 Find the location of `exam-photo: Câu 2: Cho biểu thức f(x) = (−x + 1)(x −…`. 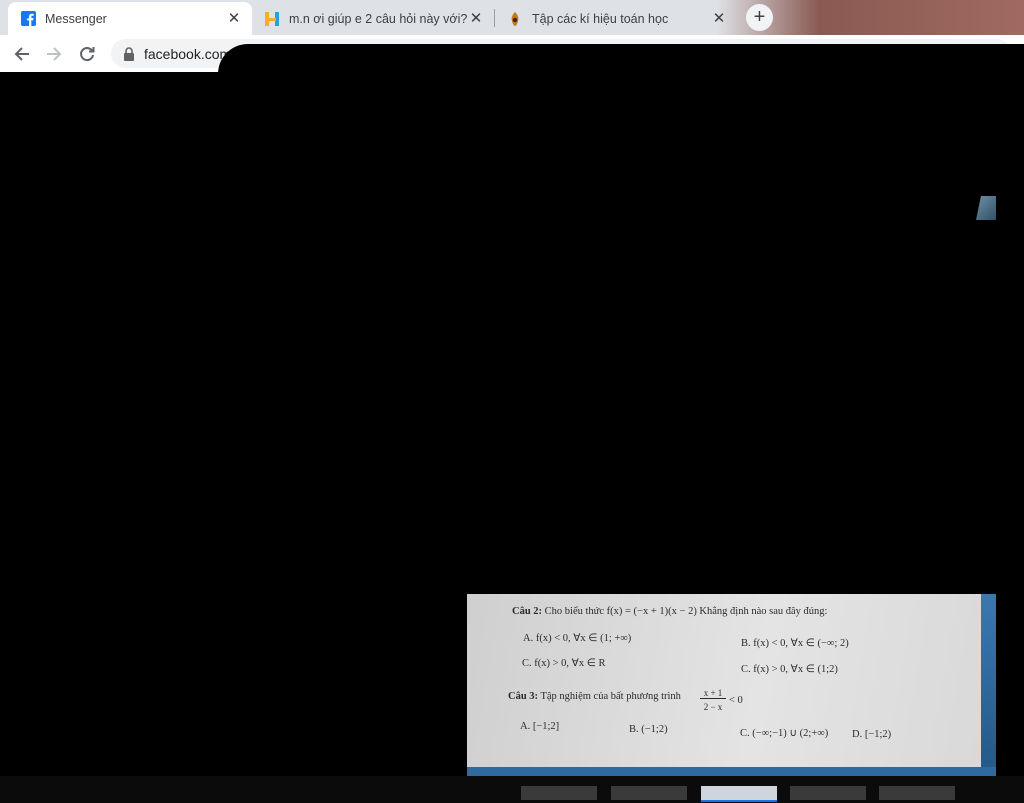

exam-photo: Câu 2: Cho biểu thức f(x) = (−x + 1)(x −… is located at coordinates (731, 685).